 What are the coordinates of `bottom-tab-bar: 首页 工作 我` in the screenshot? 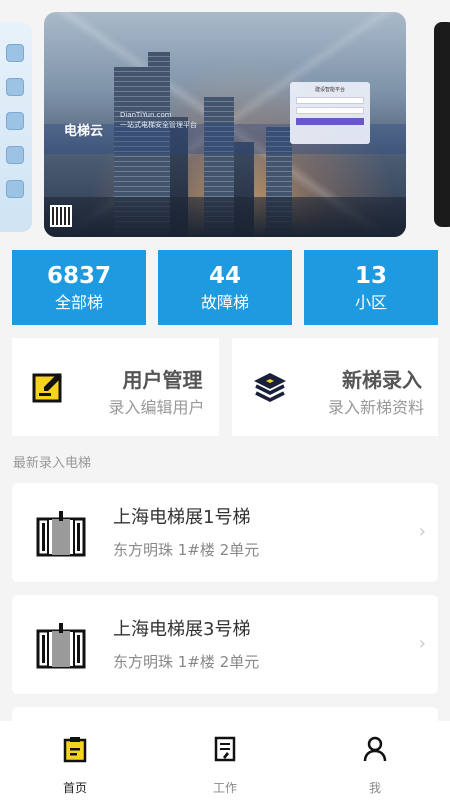 It's located at (225, 760).